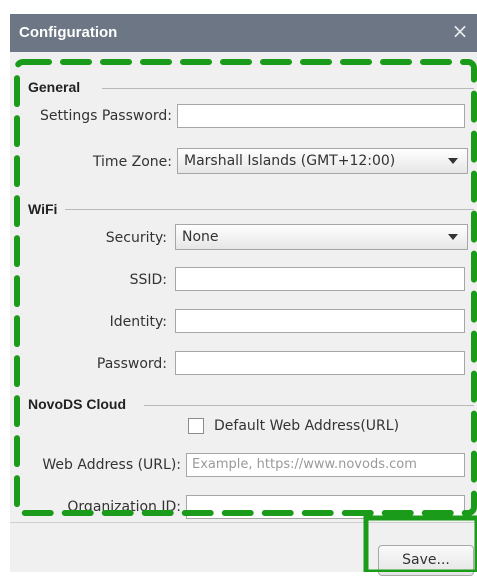 This screenshot has width=477, height=576. I want to click on window-title: Configuration, so click(68, 32).